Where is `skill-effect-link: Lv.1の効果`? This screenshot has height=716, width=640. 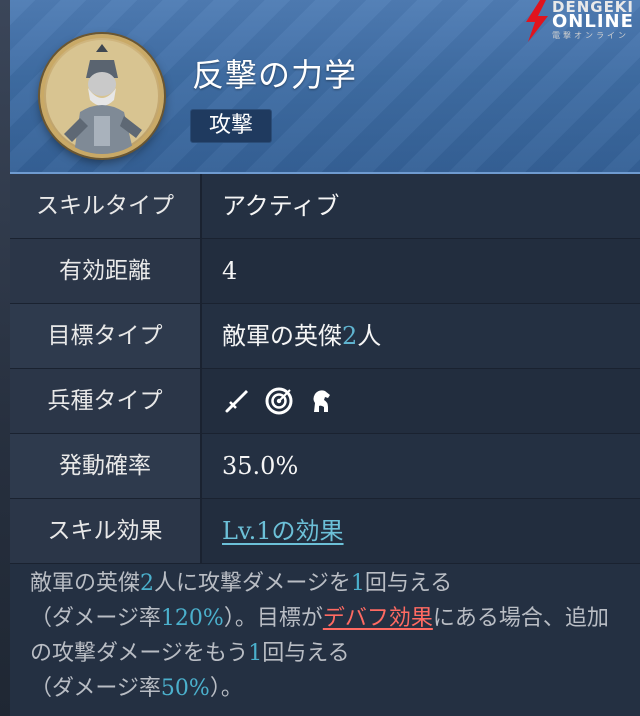 skill-effect-link: Lv.1の効果 is located at coordinates (283, 531).